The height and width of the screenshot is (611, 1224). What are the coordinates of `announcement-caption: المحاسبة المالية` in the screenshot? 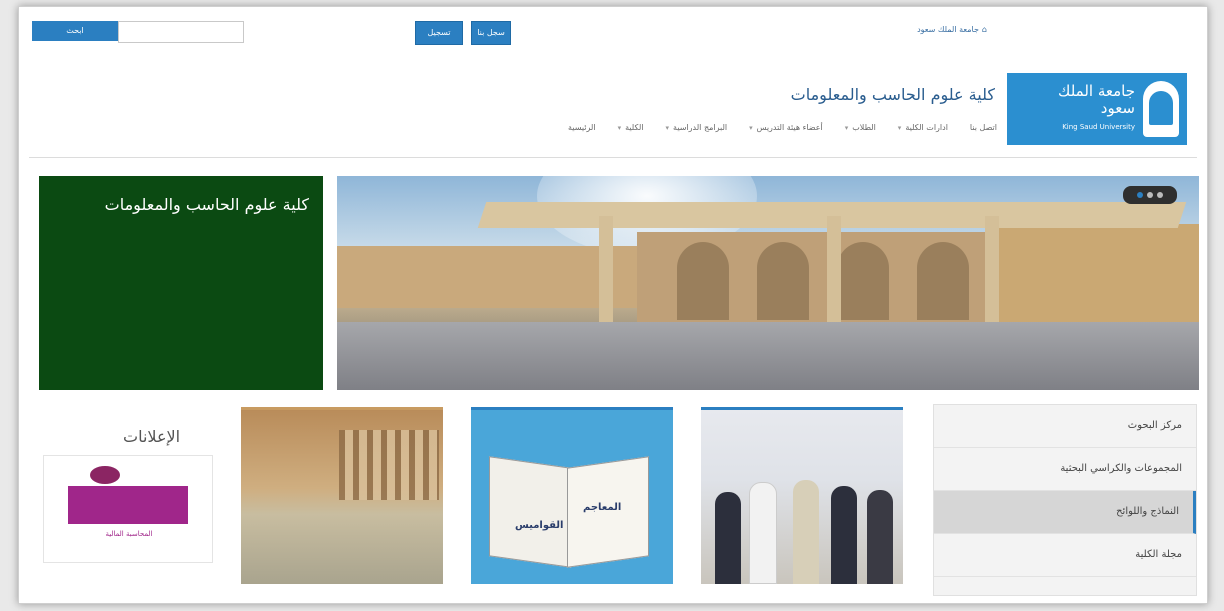 It's located at (129, 534).